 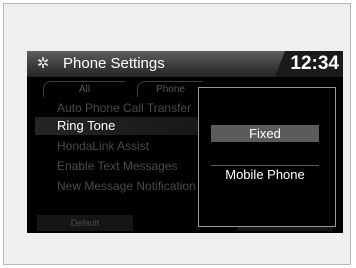 I want to click on title-bar: ✲ Phone Settings 12:34, so click(x=185, y=64).